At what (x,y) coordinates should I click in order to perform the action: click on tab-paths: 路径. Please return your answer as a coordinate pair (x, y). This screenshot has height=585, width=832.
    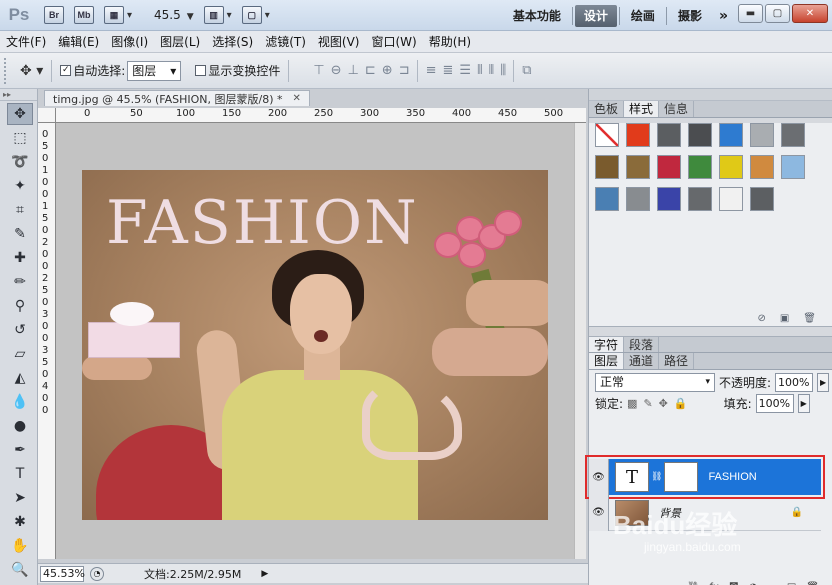
    Looking at the image, I should click on (677, 361).